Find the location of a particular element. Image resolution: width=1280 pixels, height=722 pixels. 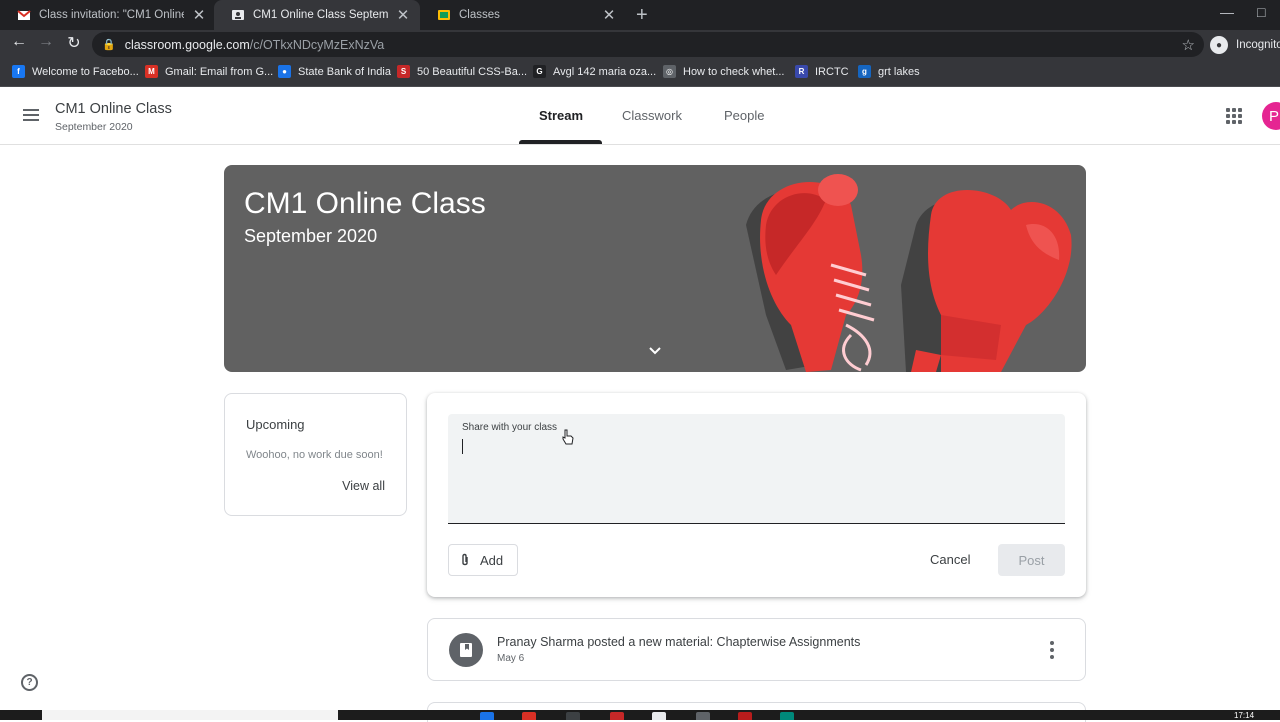

bookmark-item: ● State Bank of India is located at coordinates (334, 71).